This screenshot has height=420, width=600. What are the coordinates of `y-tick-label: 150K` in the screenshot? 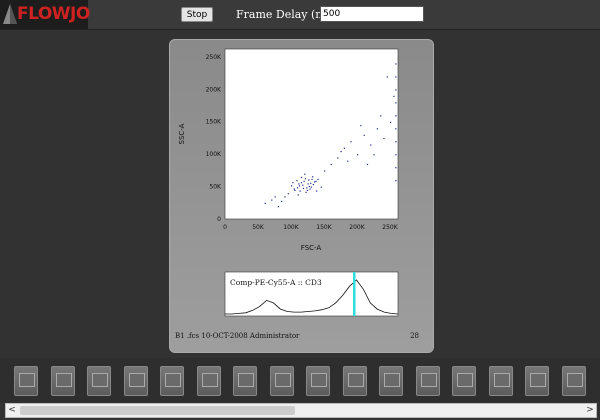 It's located at (214, 122).